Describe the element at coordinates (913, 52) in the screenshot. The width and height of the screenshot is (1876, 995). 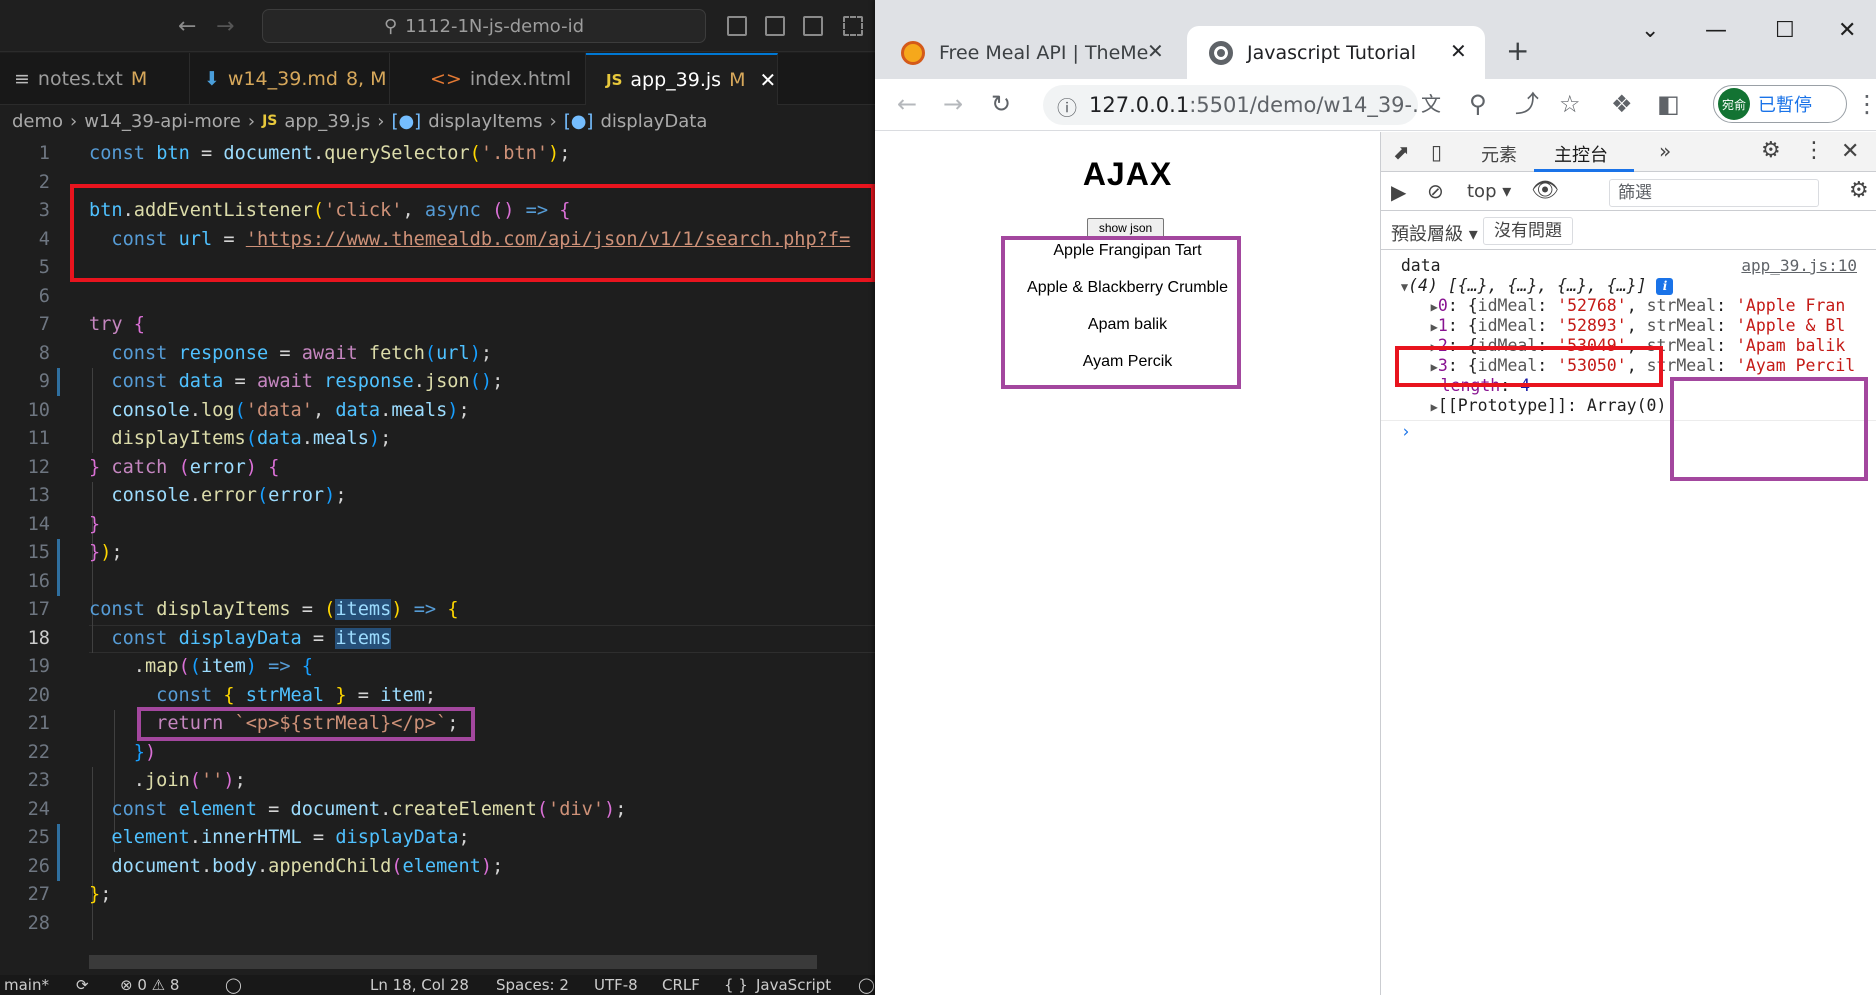
I see `meal-favicon` at that location.